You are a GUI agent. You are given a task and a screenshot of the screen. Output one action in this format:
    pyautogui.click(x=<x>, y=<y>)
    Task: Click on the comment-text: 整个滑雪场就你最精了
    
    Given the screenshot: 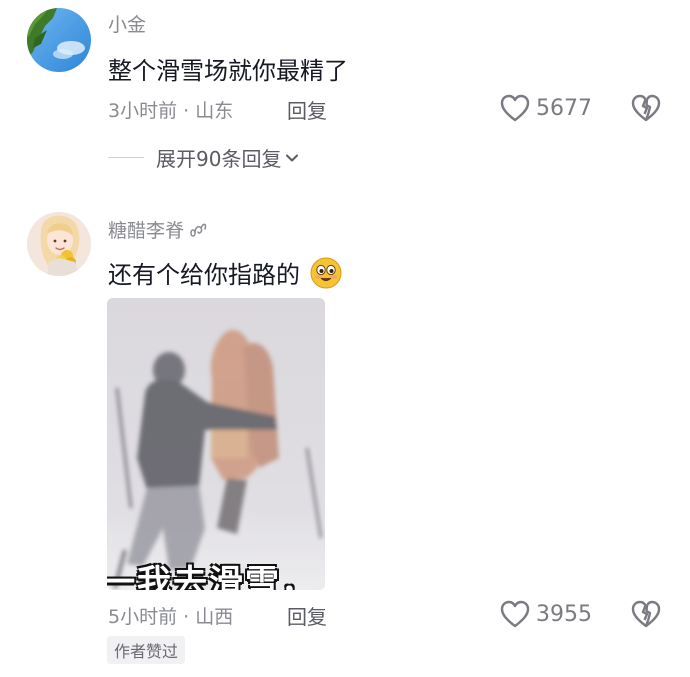 What is the action you would take?
    pyautogui.click(x=228, y=71)
    